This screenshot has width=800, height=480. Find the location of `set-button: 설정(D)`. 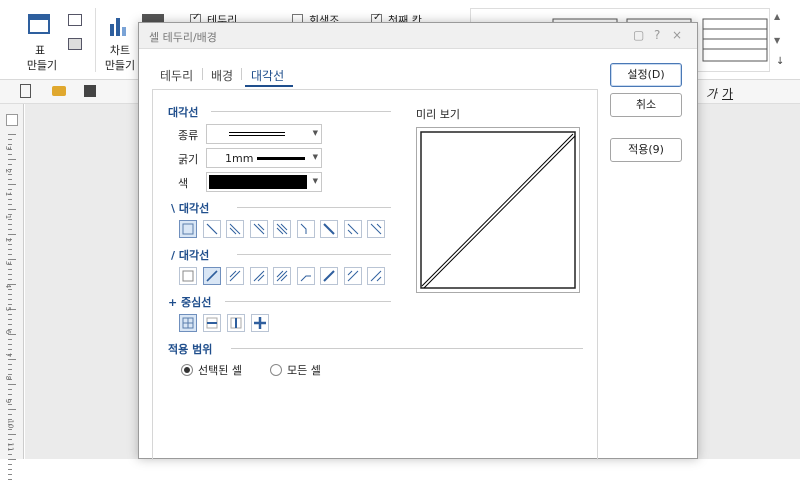

set-button: 설정(D) is located at coordinates (646, 75).